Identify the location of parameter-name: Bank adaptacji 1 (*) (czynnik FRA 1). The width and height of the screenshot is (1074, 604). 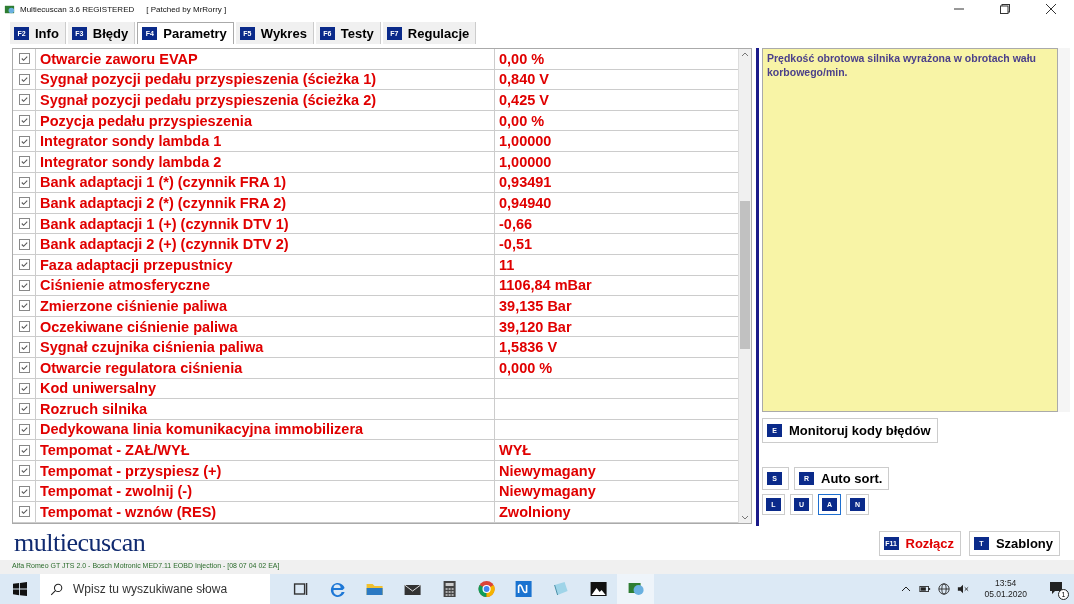
(265, 182).